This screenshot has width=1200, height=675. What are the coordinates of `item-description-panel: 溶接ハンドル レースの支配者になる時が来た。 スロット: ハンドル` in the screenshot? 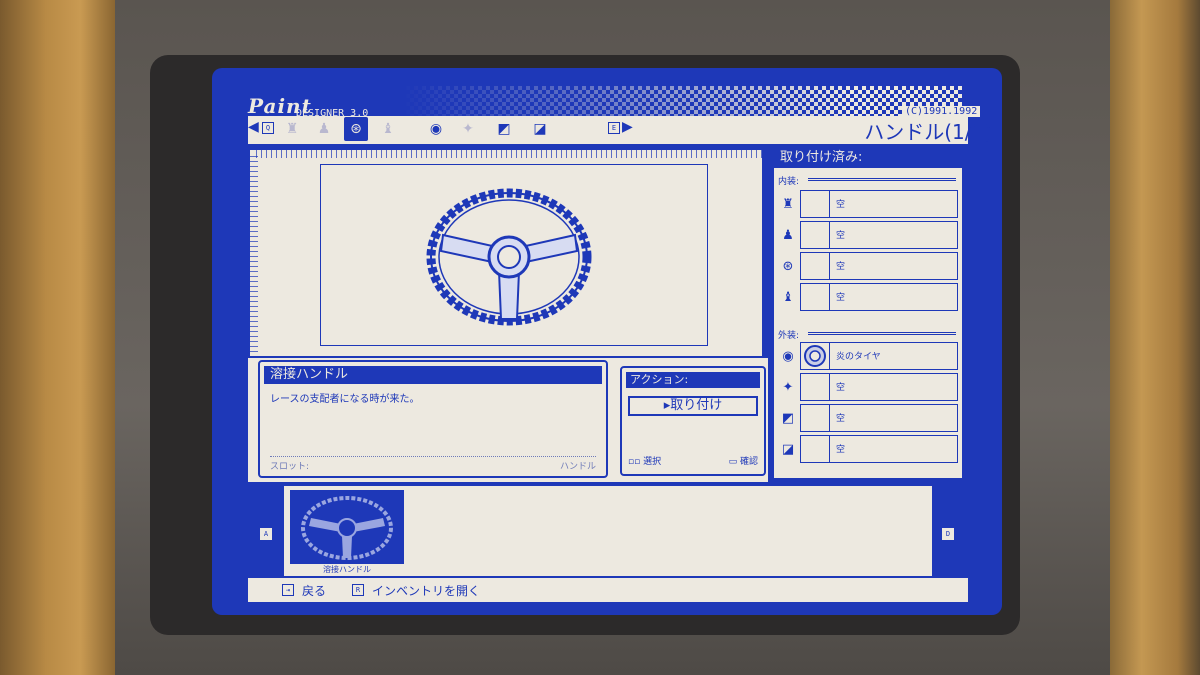 It's located at (433, 419).